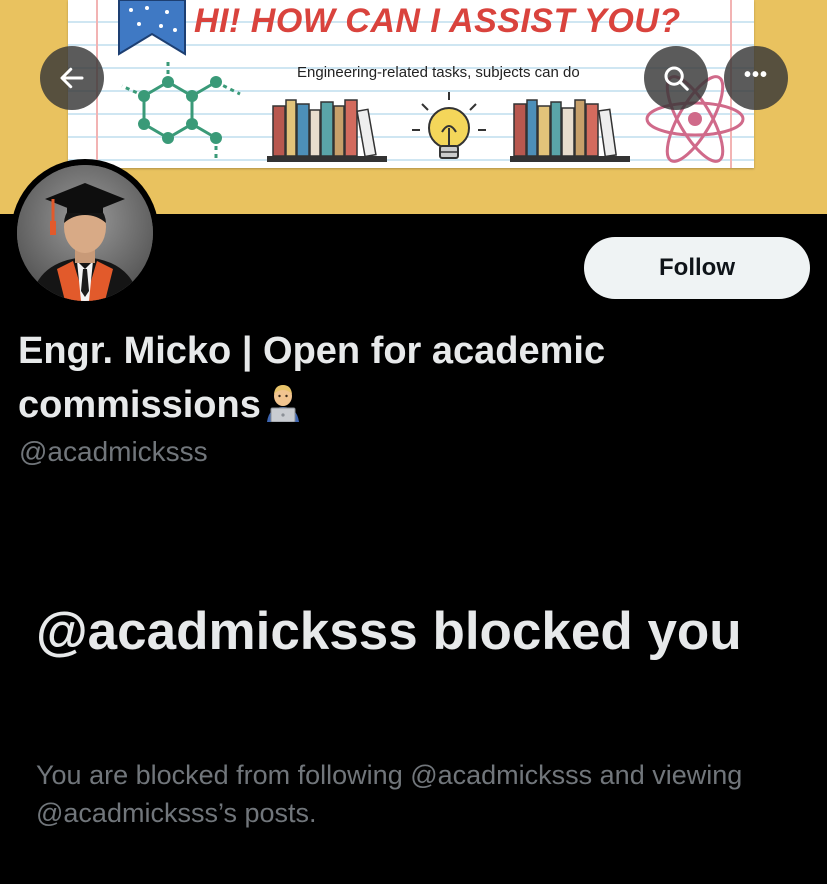 This screenshot has height=884, width=827. I want to click on arrow-left-icon, so click(72, 78).